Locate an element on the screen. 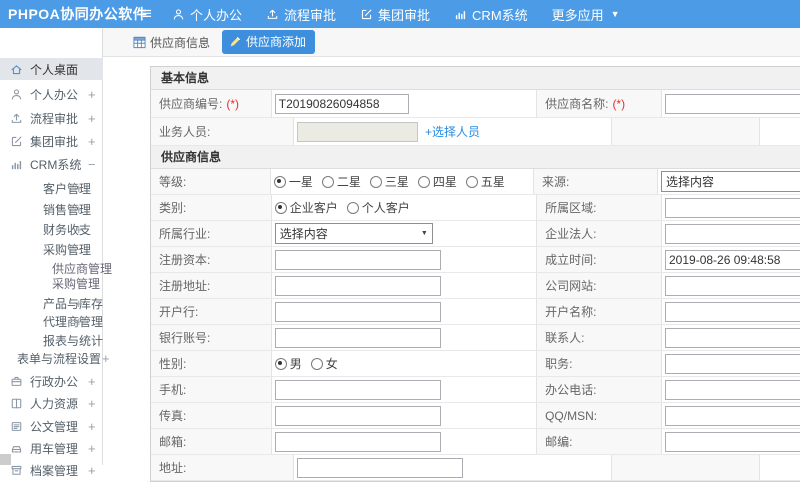 Image resolution: width=800 pixels, height=482 pixels. sidebar-item-17: 人力资源 + is located at coordinates (51, 403).